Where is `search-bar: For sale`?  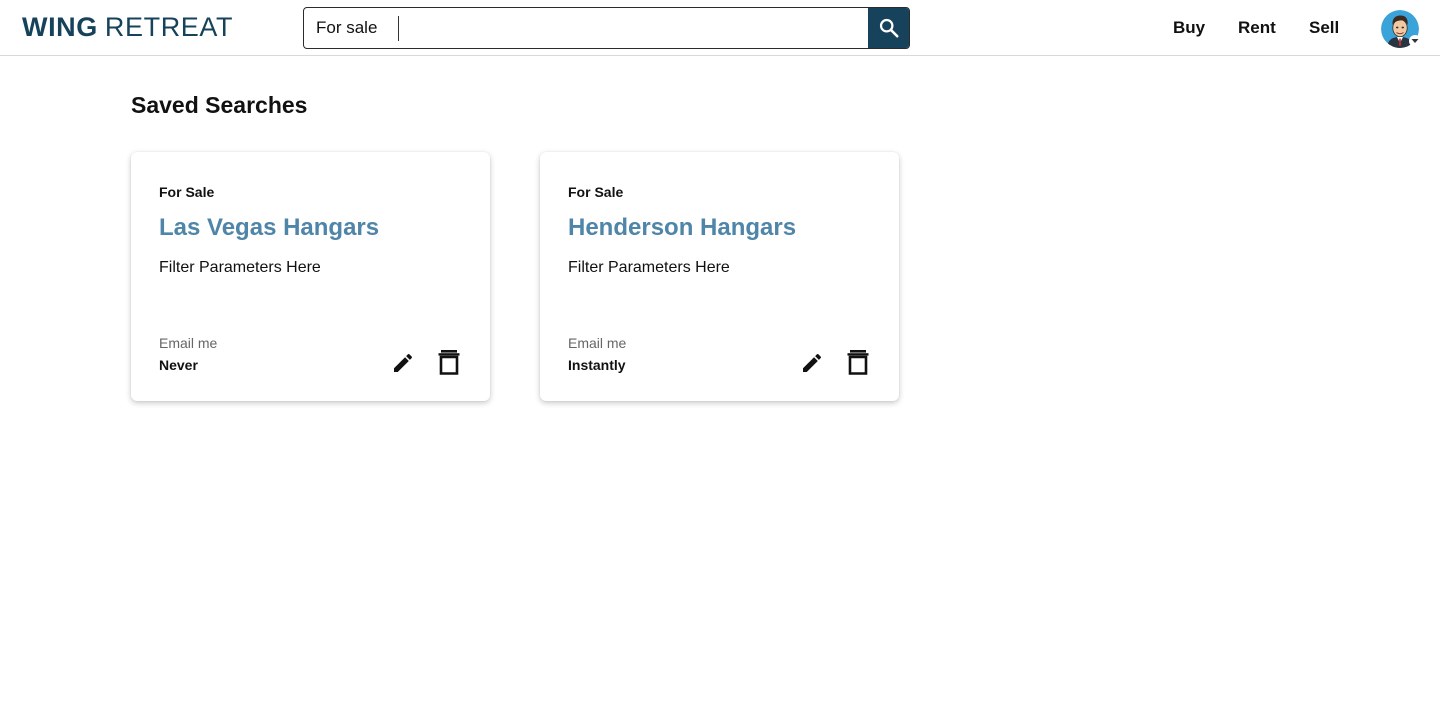
search-bar: For sale is located at coordinates (606, 28).